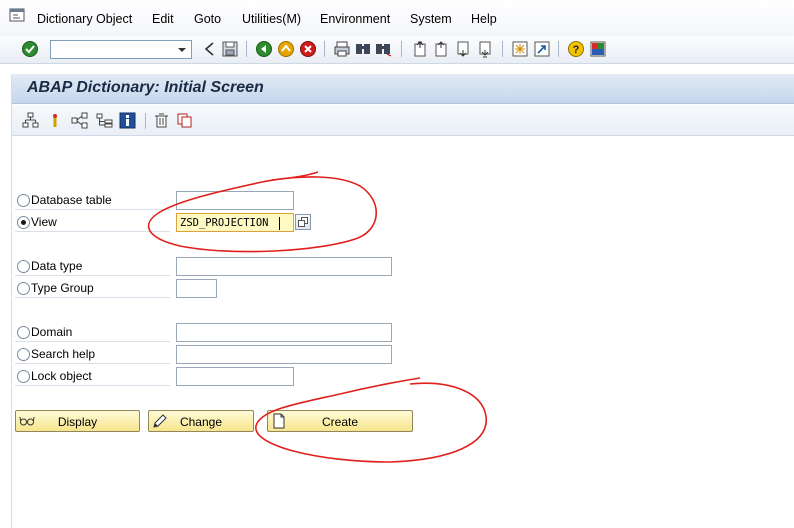 This screenshot has width=794, height=528. I want to click on layout-menu-icon, so click(598, 49).